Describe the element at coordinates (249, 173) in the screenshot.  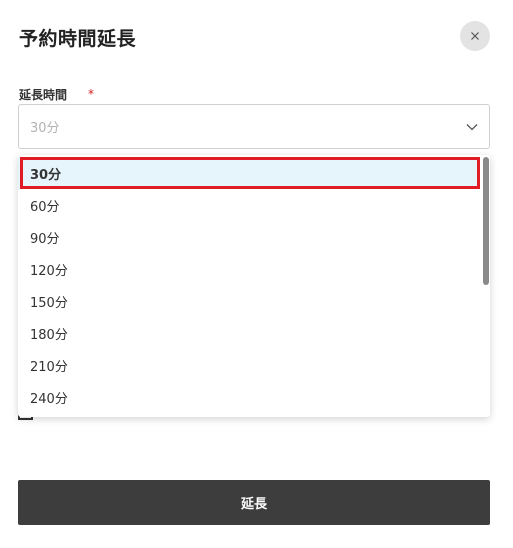
I see `option-30min: 30分` at that location.